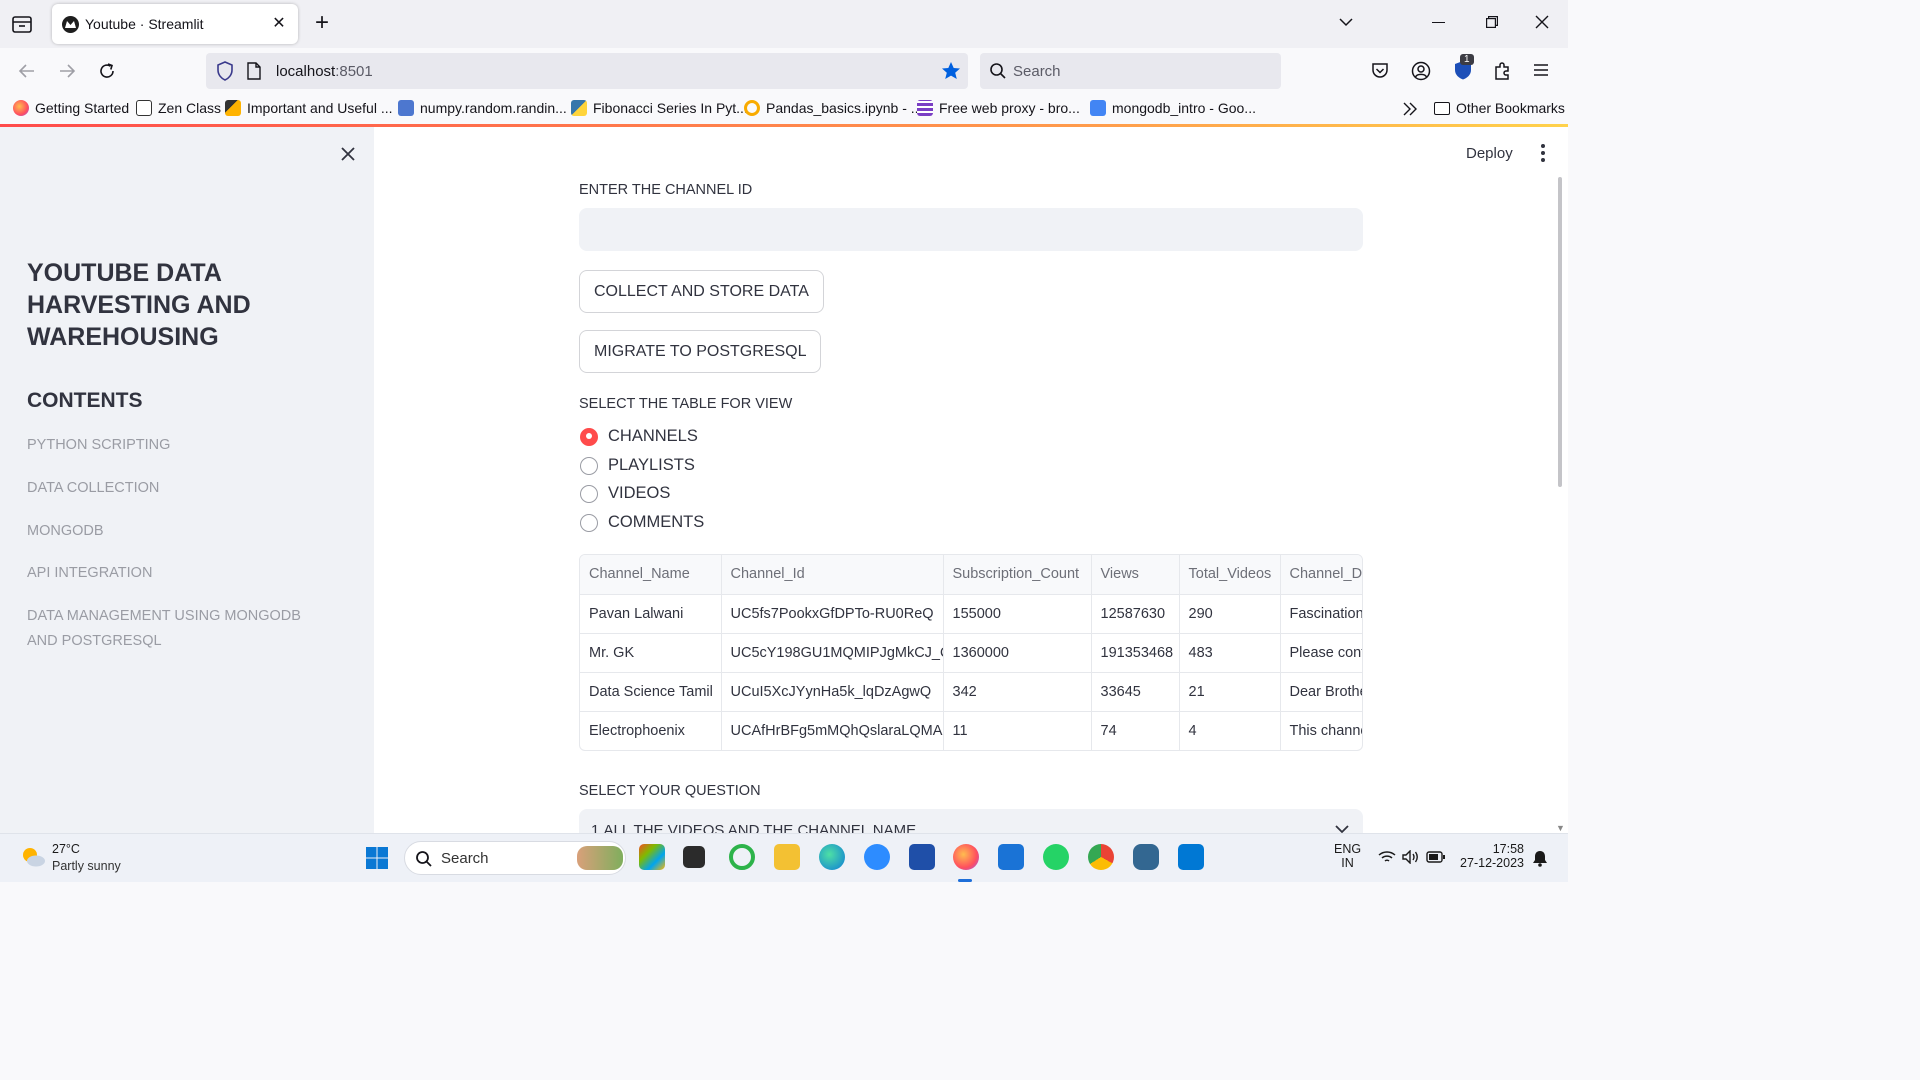 The height and width of the screenshot is (1080, 1920). Describe the element at coordinates (651, 692) in the screenshot. I see `table-cell: Data Science Tamil` at that location.